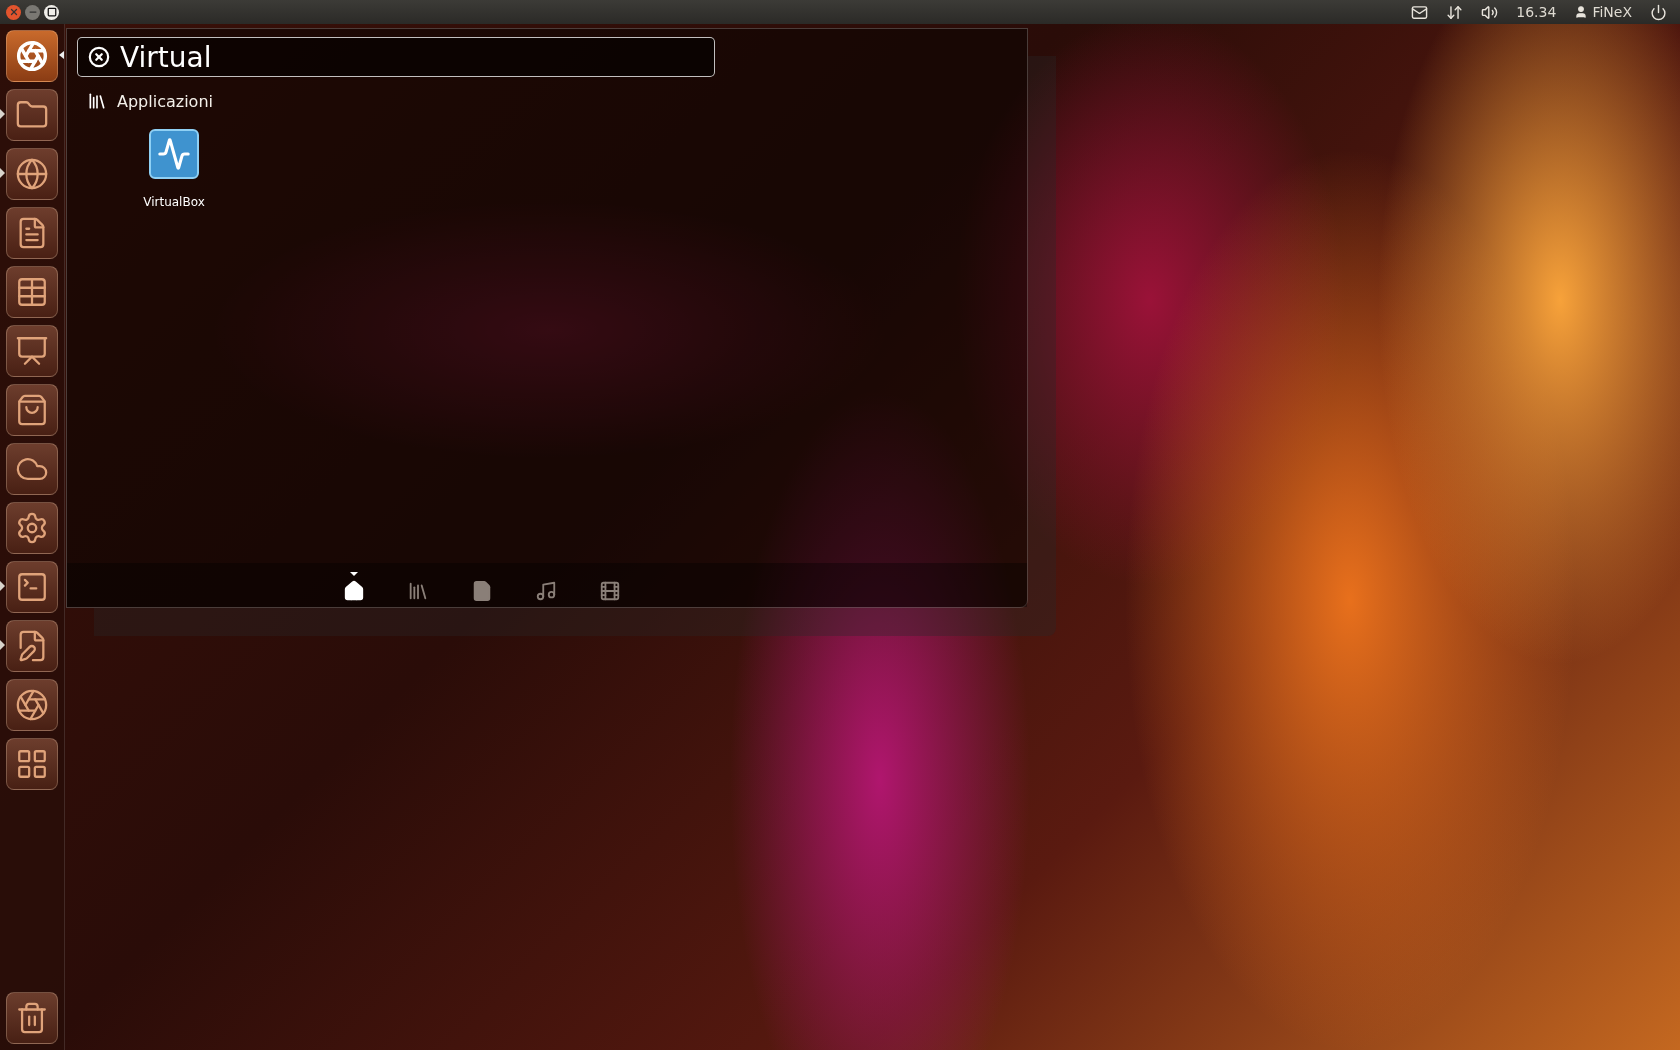  I want to click on workspaces-grid-icon, so click(32, 764).